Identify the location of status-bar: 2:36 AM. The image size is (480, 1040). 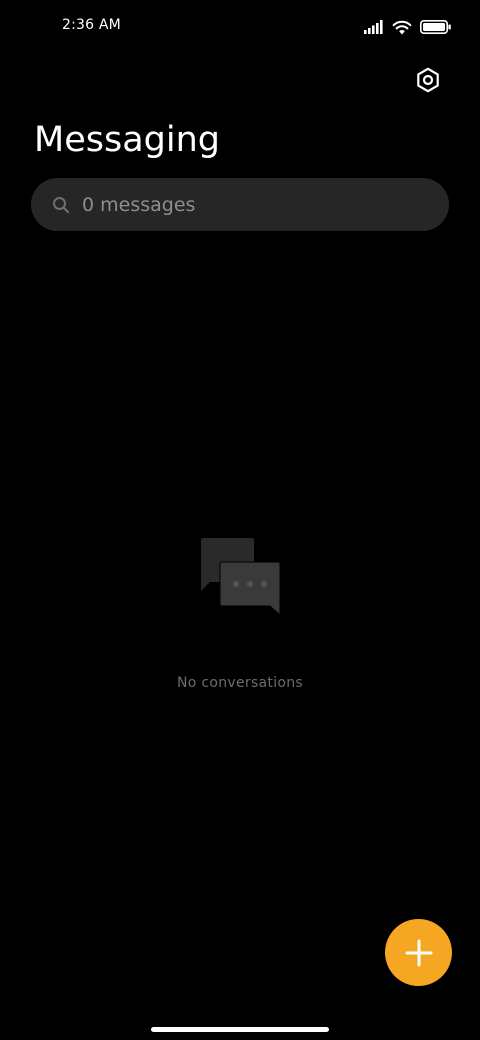
(240, 26).